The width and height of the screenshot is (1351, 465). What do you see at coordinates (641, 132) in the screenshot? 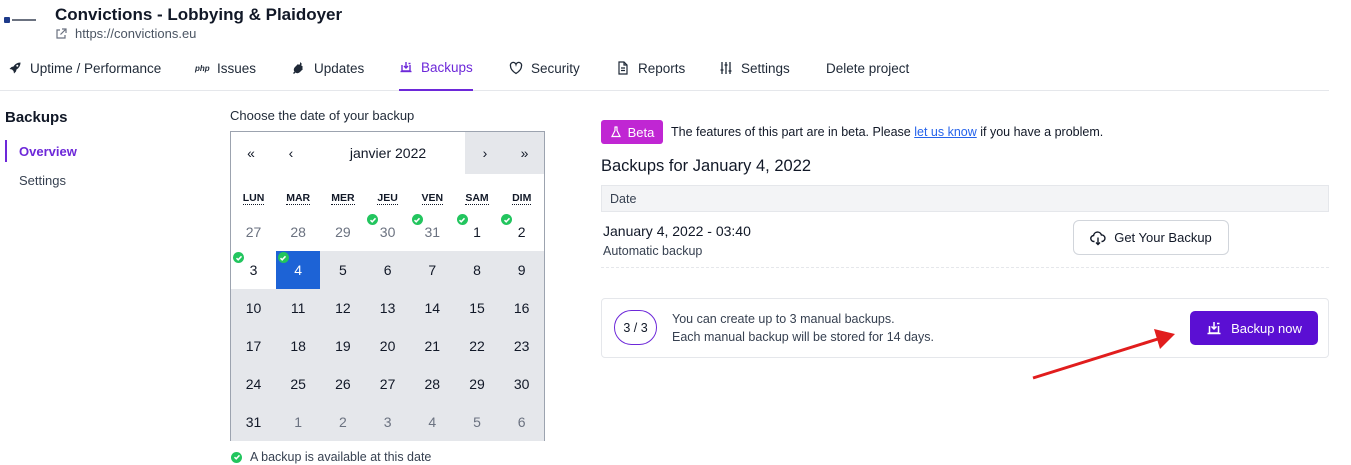
I see `beta-label: Beta` at bounding box center [641, 132].